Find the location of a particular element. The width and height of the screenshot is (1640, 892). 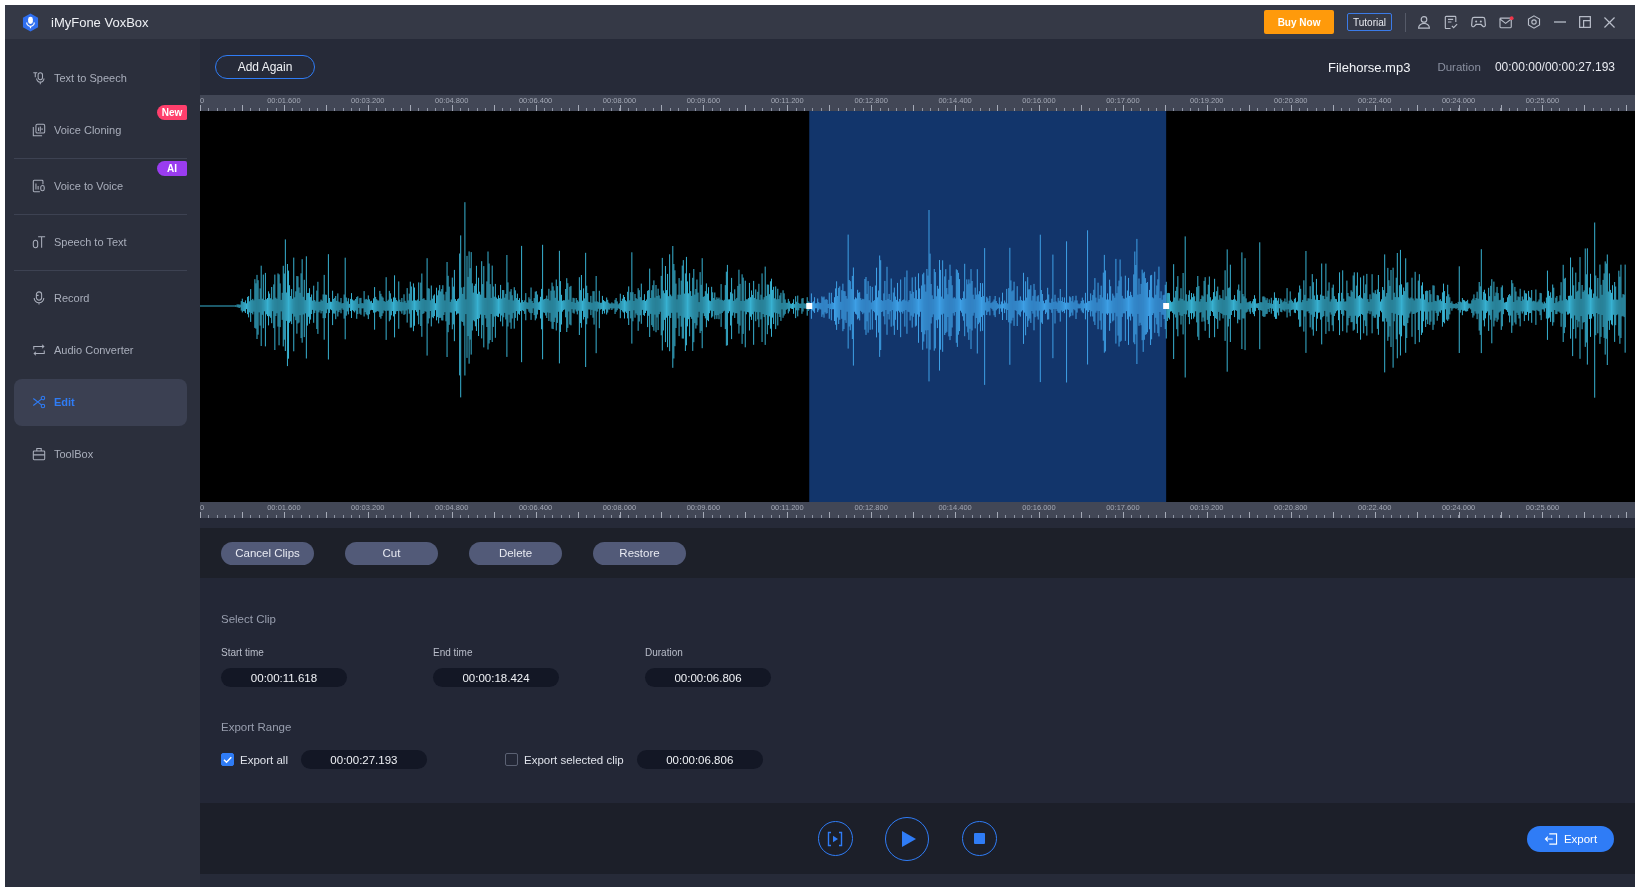

option-label: Export selected clip is located at coordinates (574, 759).